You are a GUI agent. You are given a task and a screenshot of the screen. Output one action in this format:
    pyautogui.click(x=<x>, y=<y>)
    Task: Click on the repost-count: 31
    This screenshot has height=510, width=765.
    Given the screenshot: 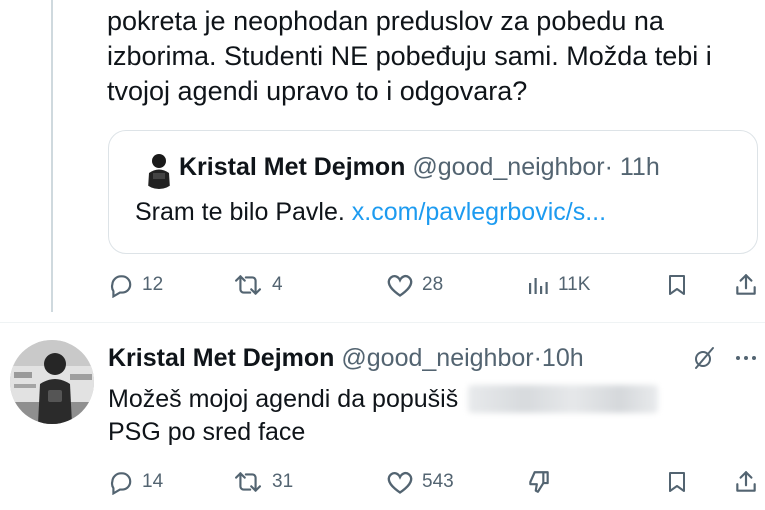 What is the action you would take?
    pyautogui.click(x=283, y=481)
    